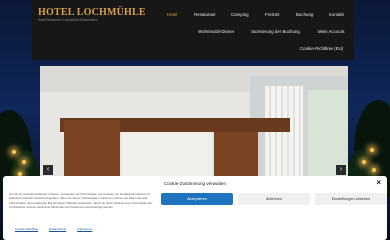 The image size is (390, 240). What do you see at coordinates (195, 183) in the screenshot?
I see `cookie-title: Cookie-Zustimmung verwalten` at bounding box center [195, 183].